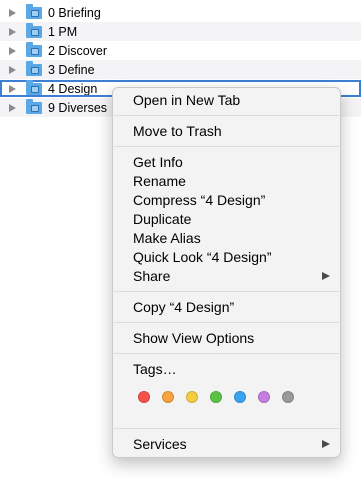 This screenshot has width=361, height=490. Describe the element at coordinates (226, 200) in the screenshot. I see `menu-item-compress: Compress “4 Design”` at that location.